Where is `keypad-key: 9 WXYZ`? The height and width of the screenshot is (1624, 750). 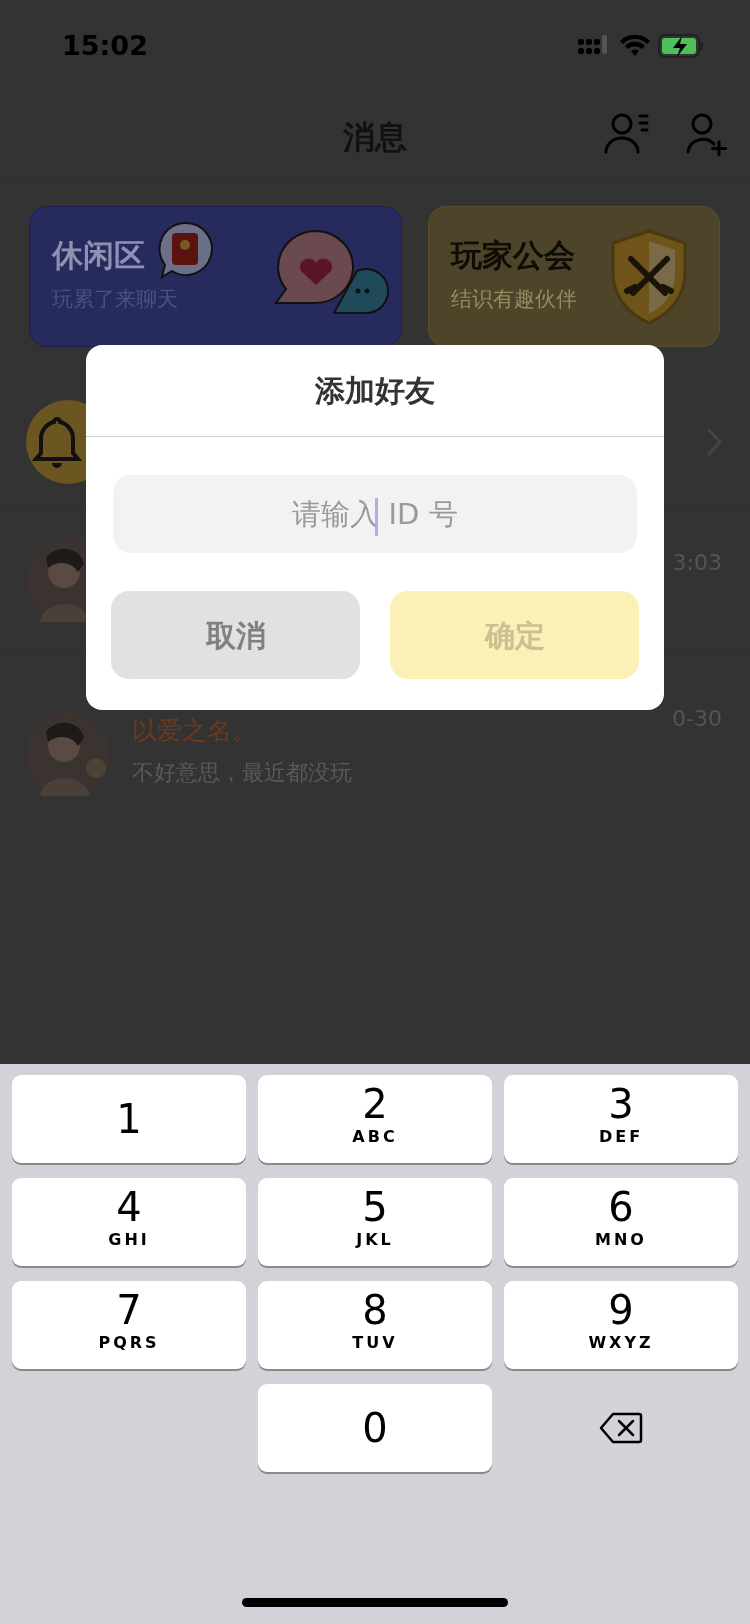
keypad-key: 9 WXYZ is located at coordinates (621, 1325).